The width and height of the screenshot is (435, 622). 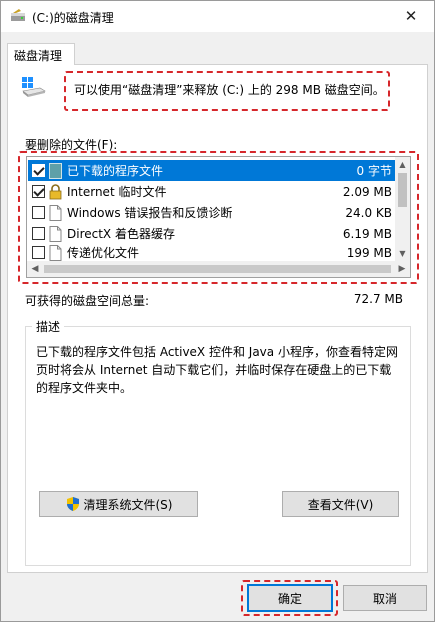 What do you see at coordinates (128, 504) in the screenshot?
I see `cleanup-system-files-label: 清理系统文件(S)` at bounding box center [128, 504].